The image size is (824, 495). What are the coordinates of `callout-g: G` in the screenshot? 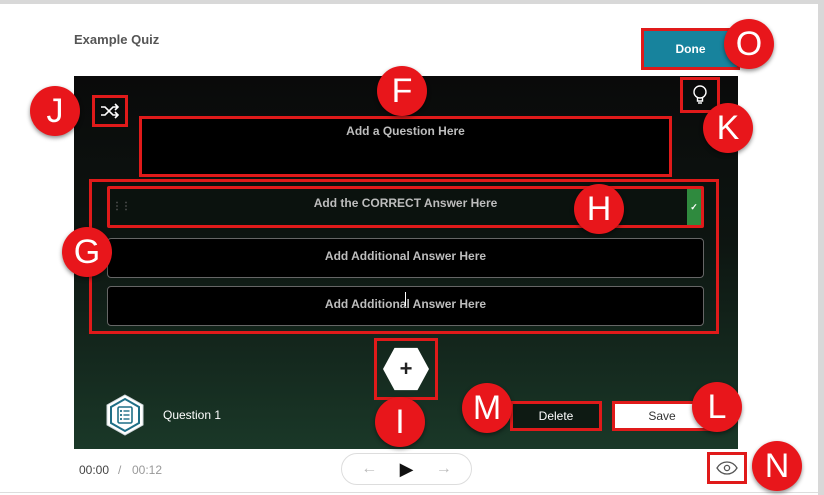 It's located at (87, 252).